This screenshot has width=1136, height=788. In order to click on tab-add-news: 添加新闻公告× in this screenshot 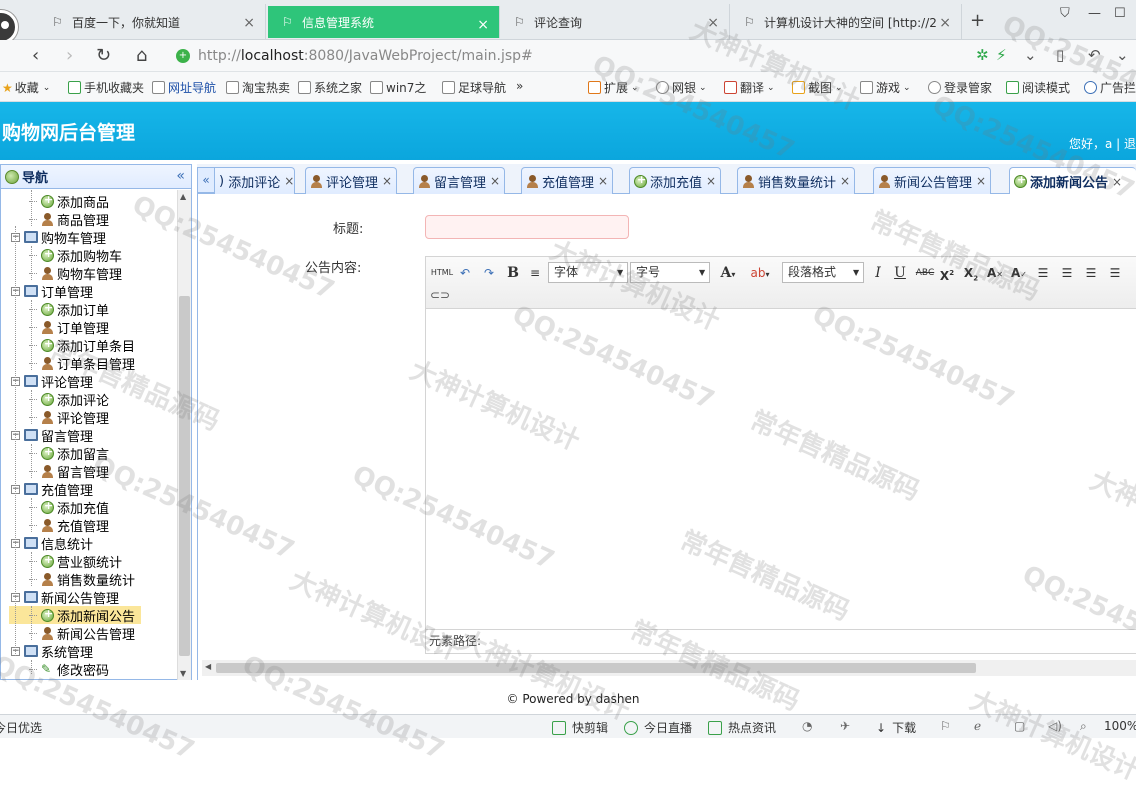, I will do `click(1072, 181)`.